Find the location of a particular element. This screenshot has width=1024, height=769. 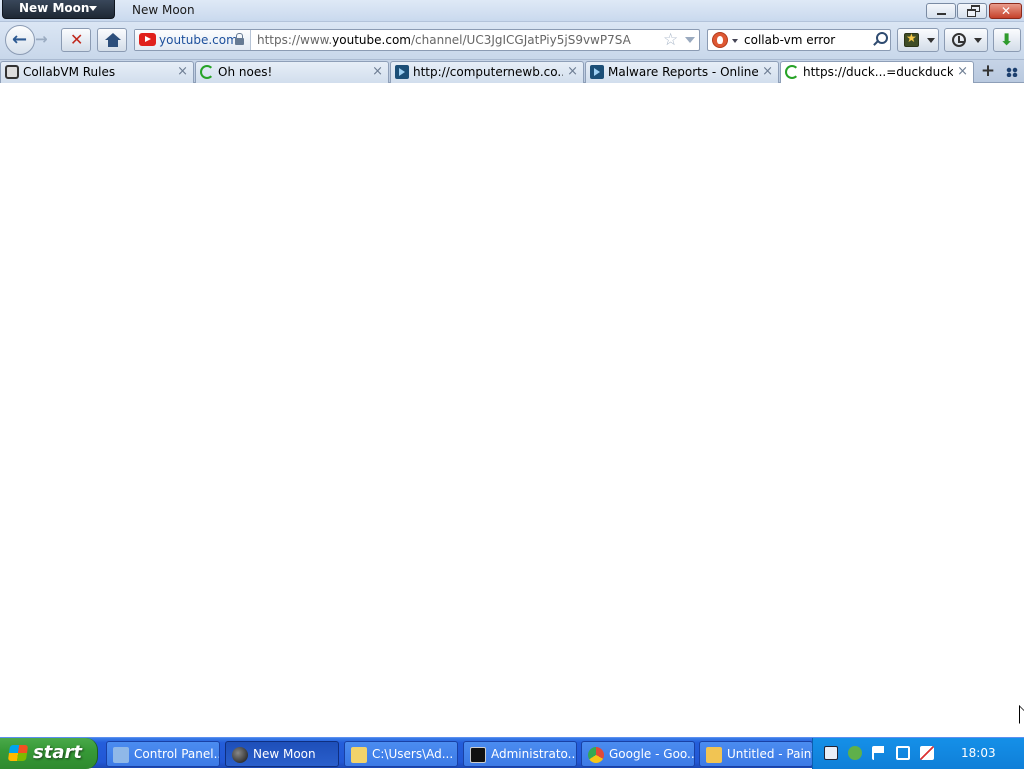

stop-icon: ✕ is located at coordinates (77, 39).